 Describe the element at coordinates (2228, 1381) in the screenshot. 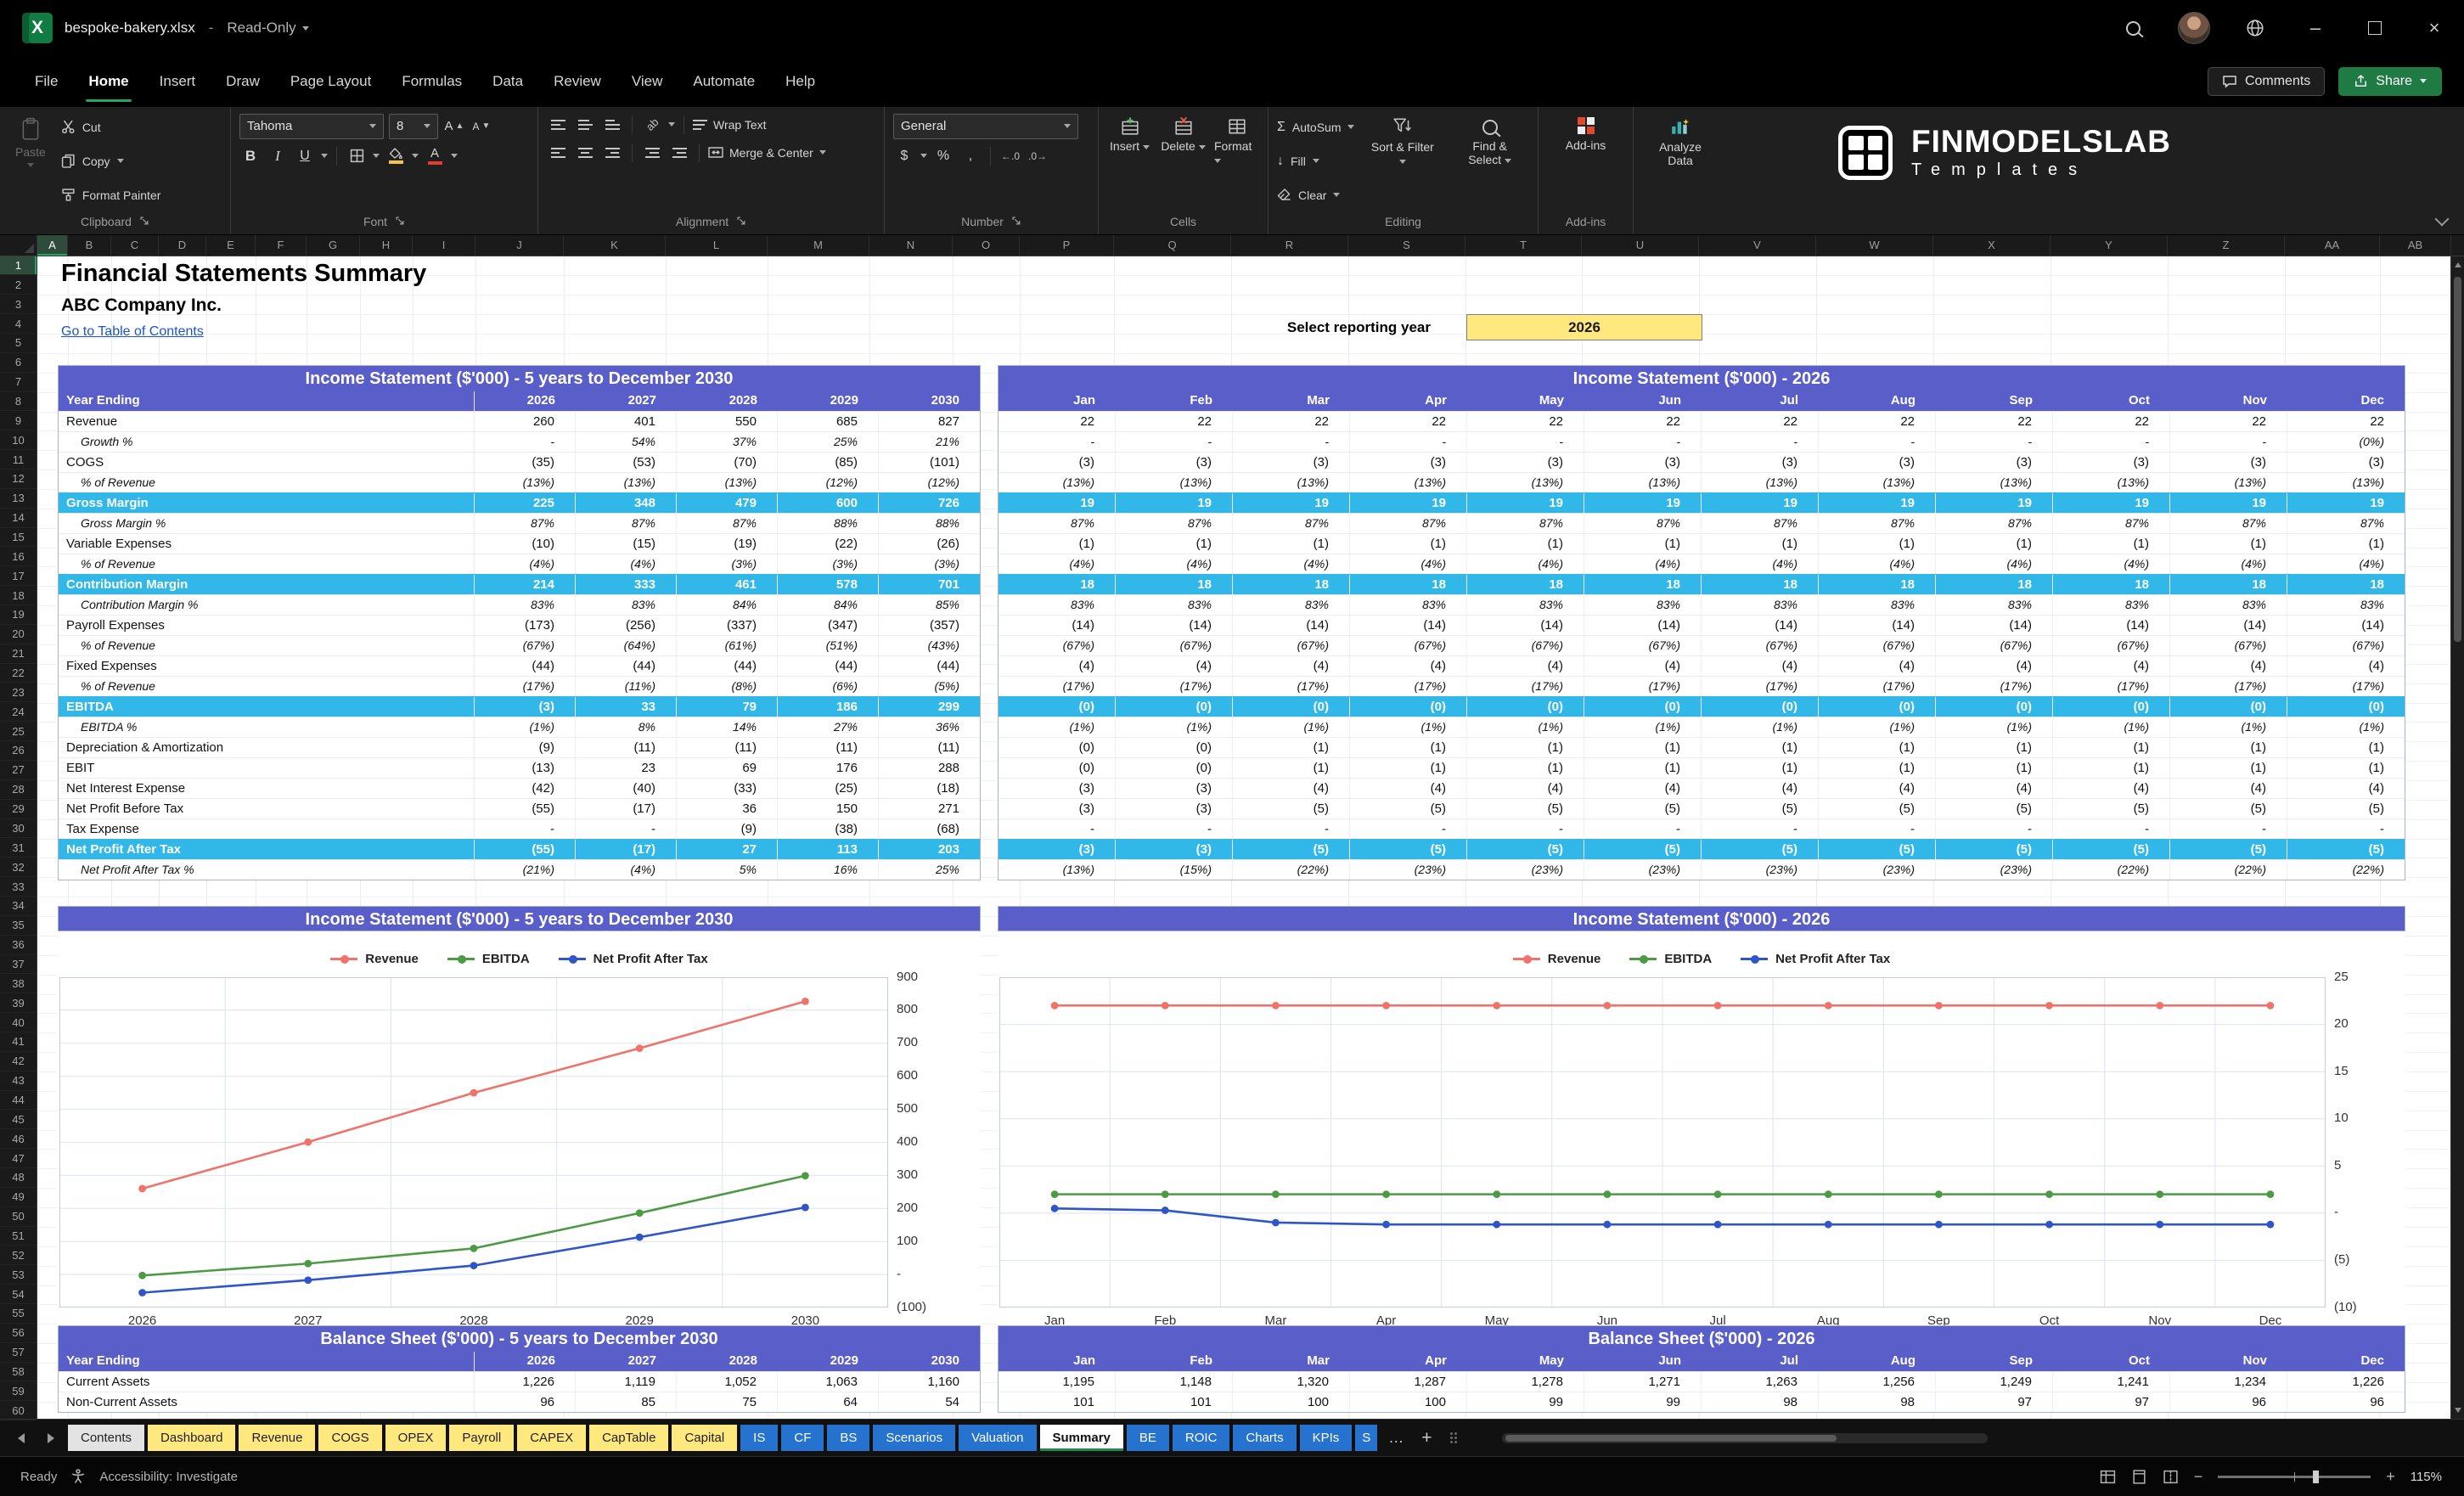

I see `cell: 1,234` at that location.